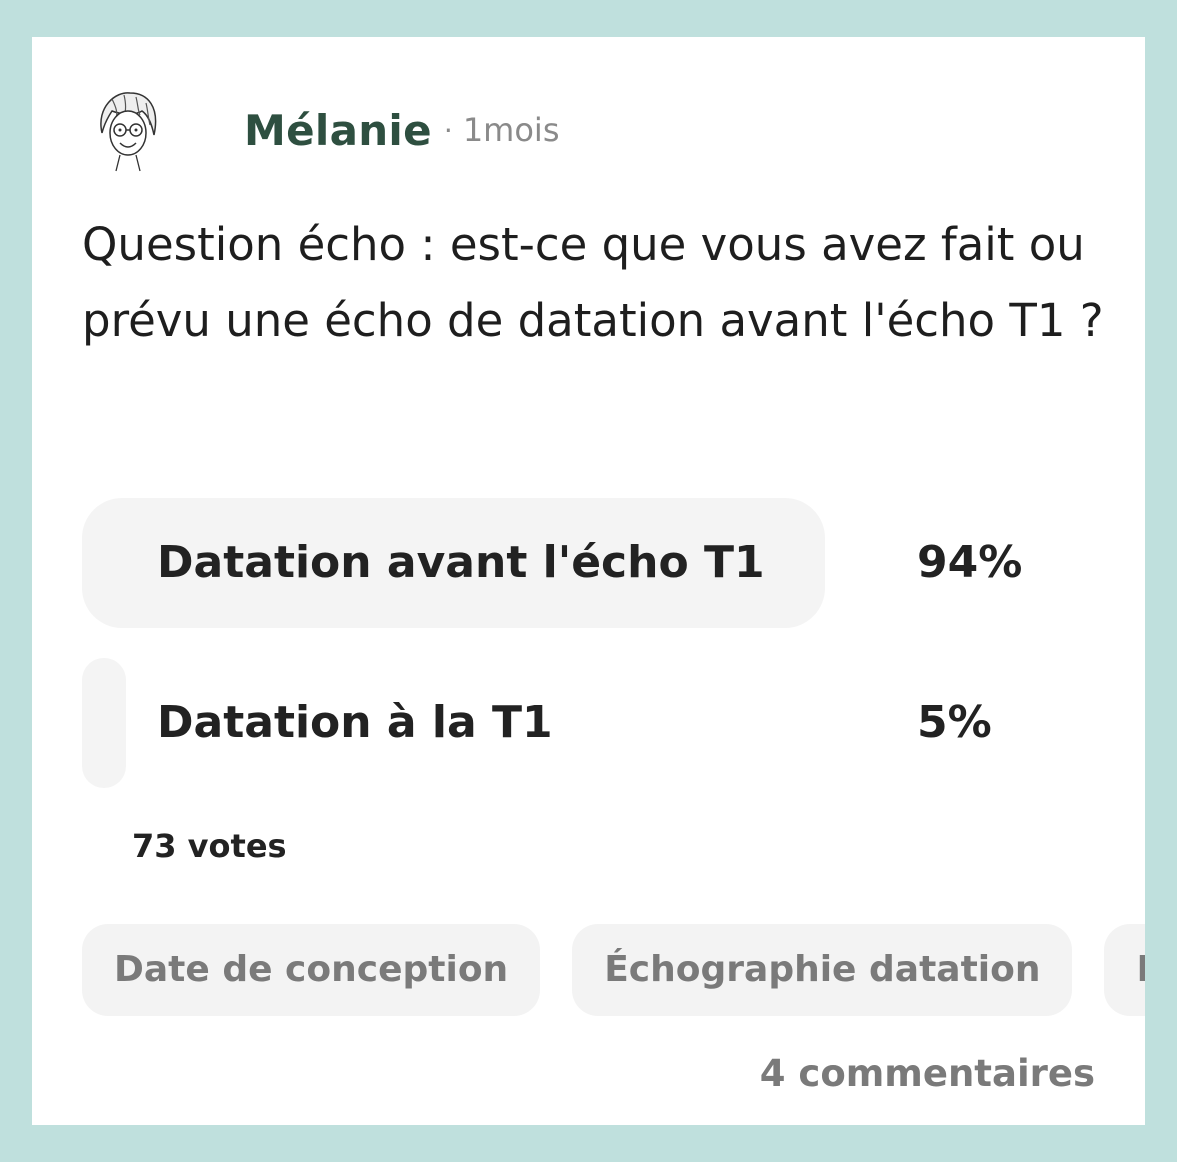  I want to click on poll-option-percent-1: 94%, so click(970, 562).